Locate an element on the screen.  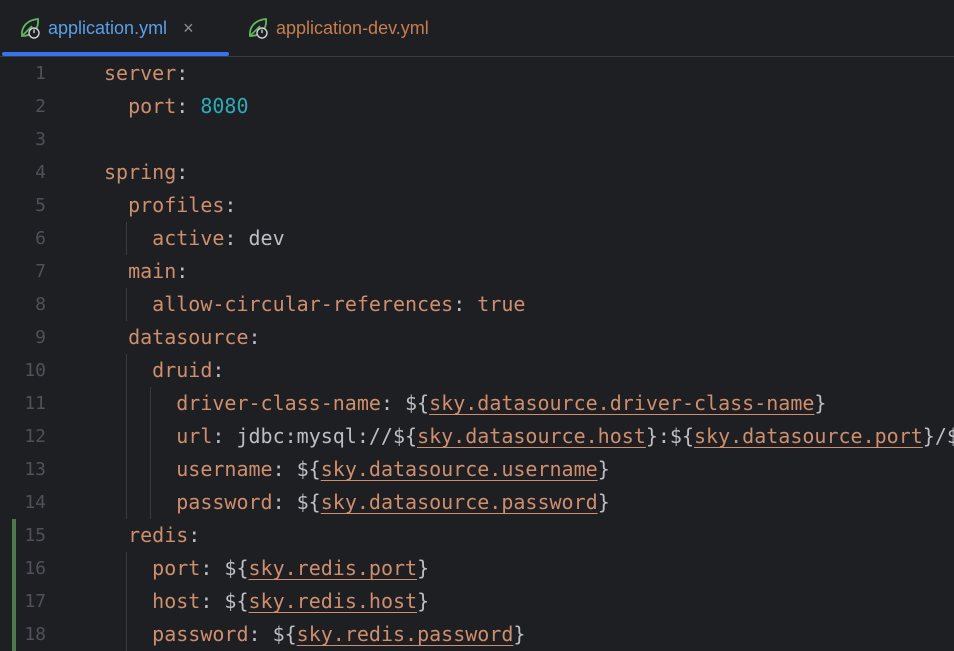
line-number: 3 is located at coordinates (40, 139).